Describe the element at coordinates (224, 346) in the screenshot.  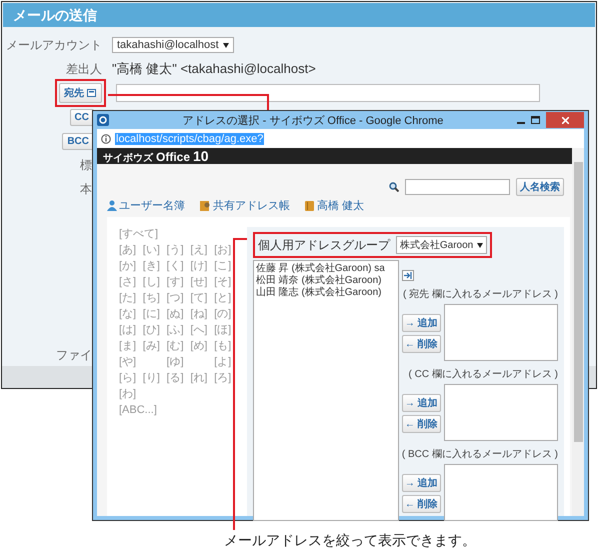
I see `kana-link: [も]` at that location.